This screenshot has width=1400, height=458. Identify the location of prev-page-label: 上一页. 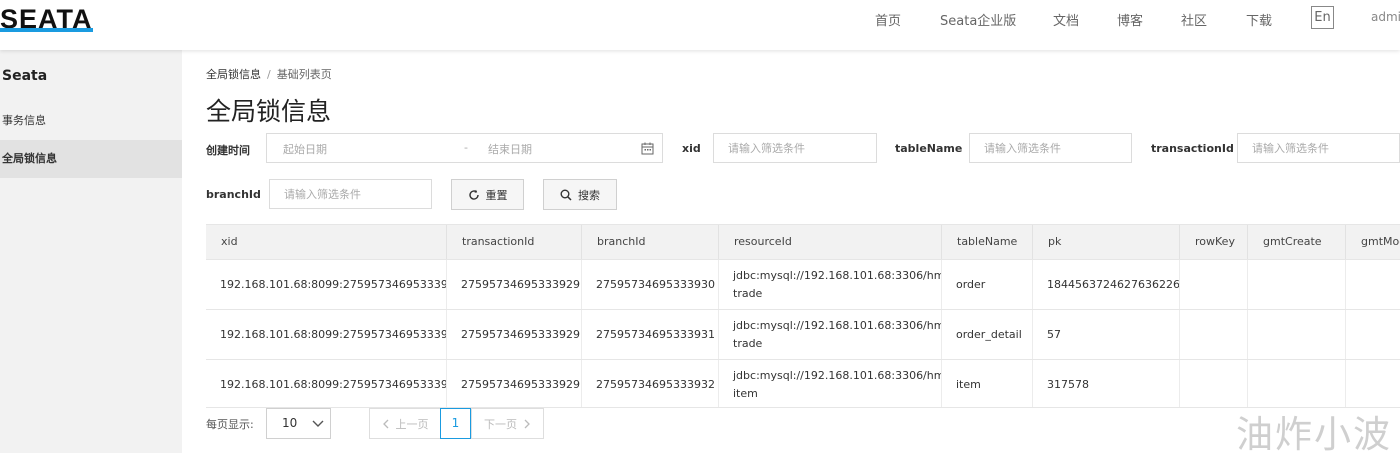
(412, 424).